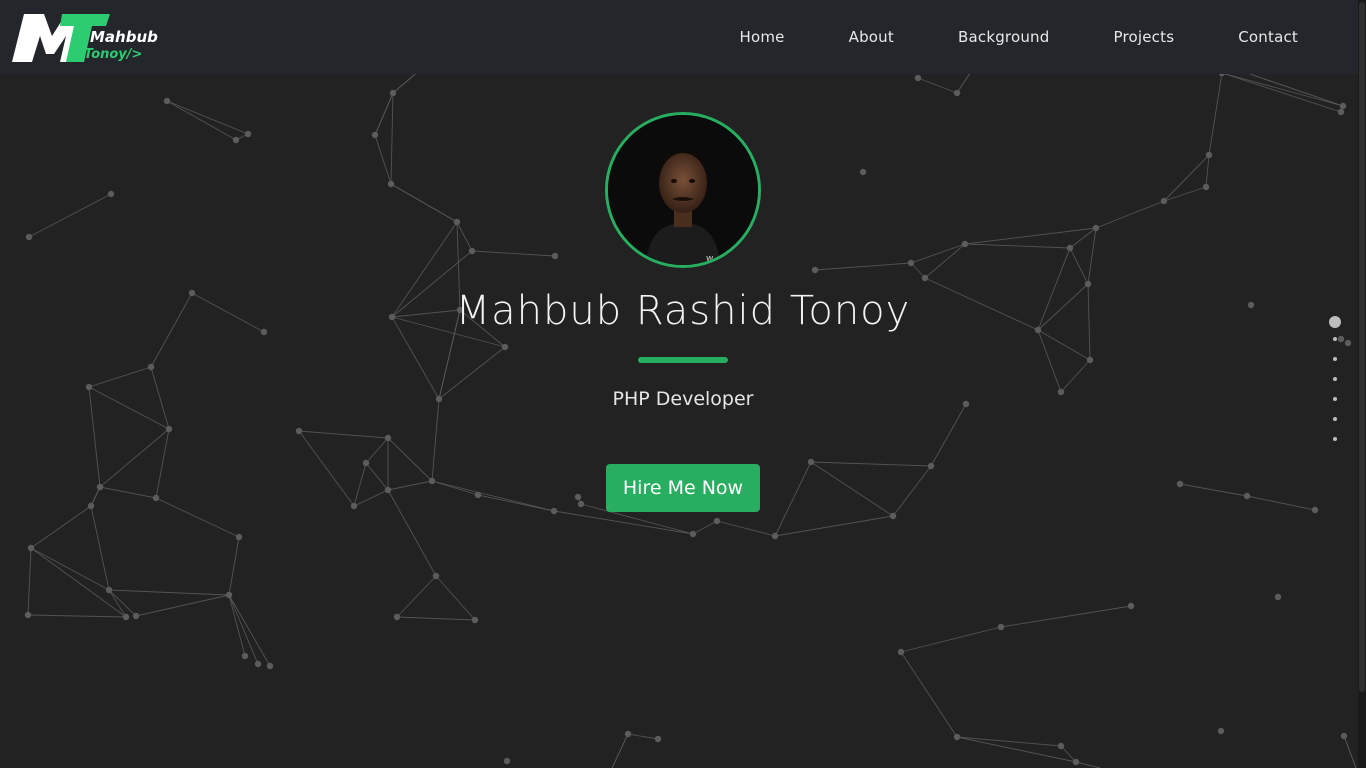  I want to click on hire-me-button: Hire Me Now, so click(683, 488).